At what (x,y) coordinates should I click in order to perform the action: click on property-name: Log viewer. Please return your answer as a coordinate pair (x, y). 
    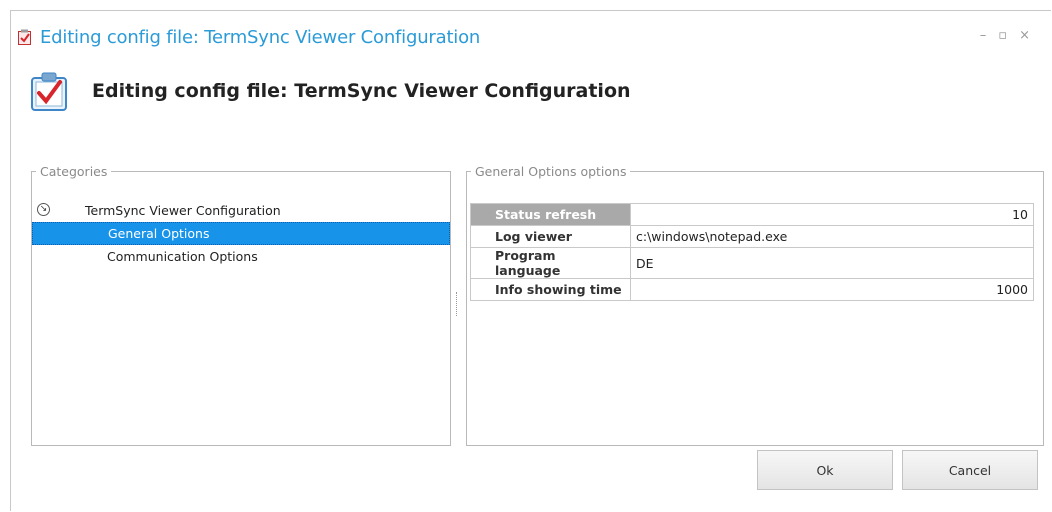
    Looking at the image, I should click on (550, 236).